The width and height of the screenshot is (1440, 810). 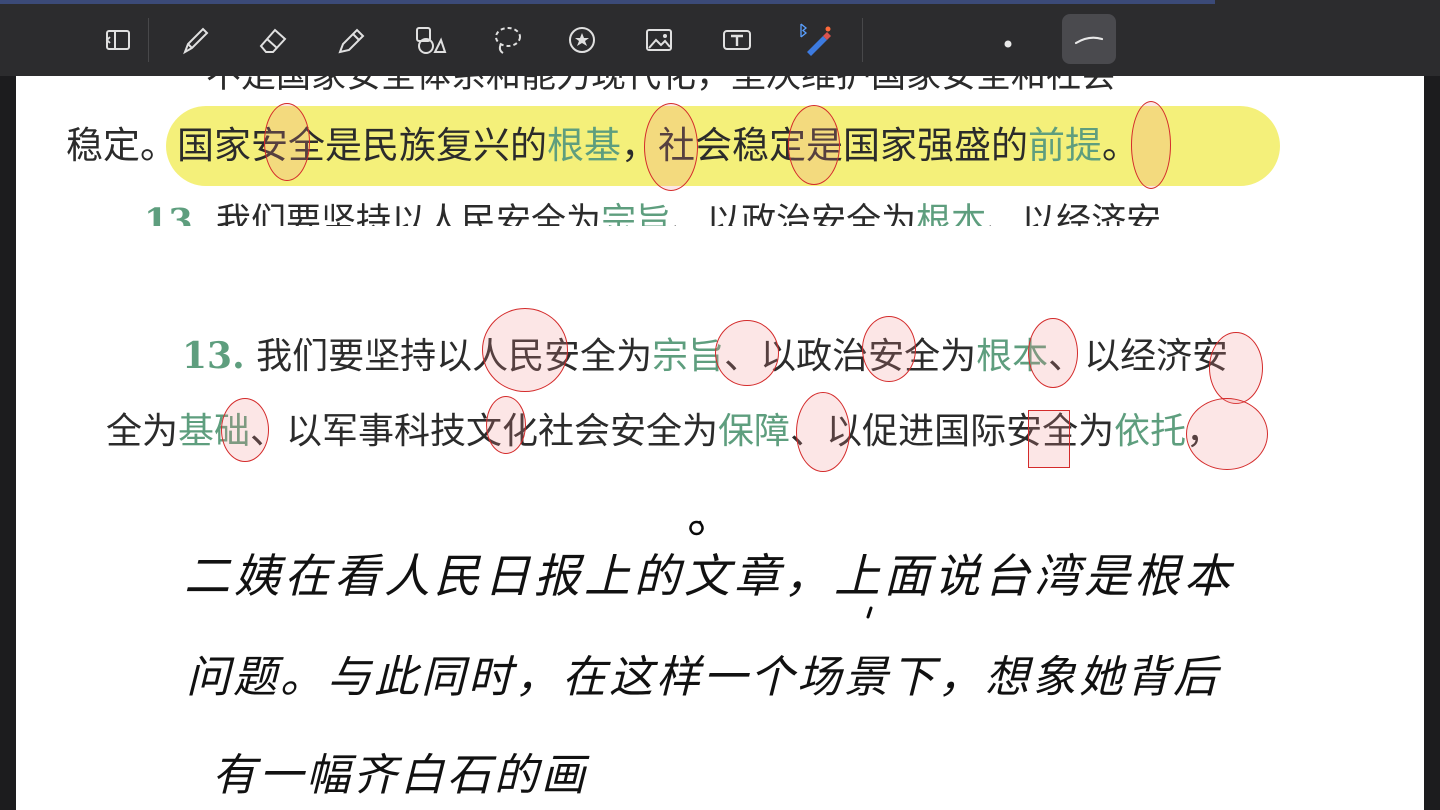 I want to click on stroke-style-icon, so click(x=1089, y=39).